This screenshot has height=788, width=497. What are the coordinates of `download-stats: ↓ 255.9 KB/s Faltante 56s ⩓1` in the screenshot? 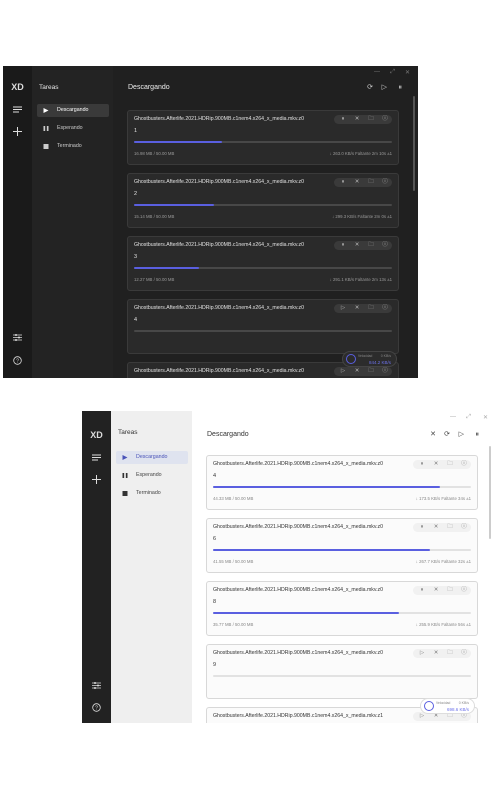 It's located at (443, 624).